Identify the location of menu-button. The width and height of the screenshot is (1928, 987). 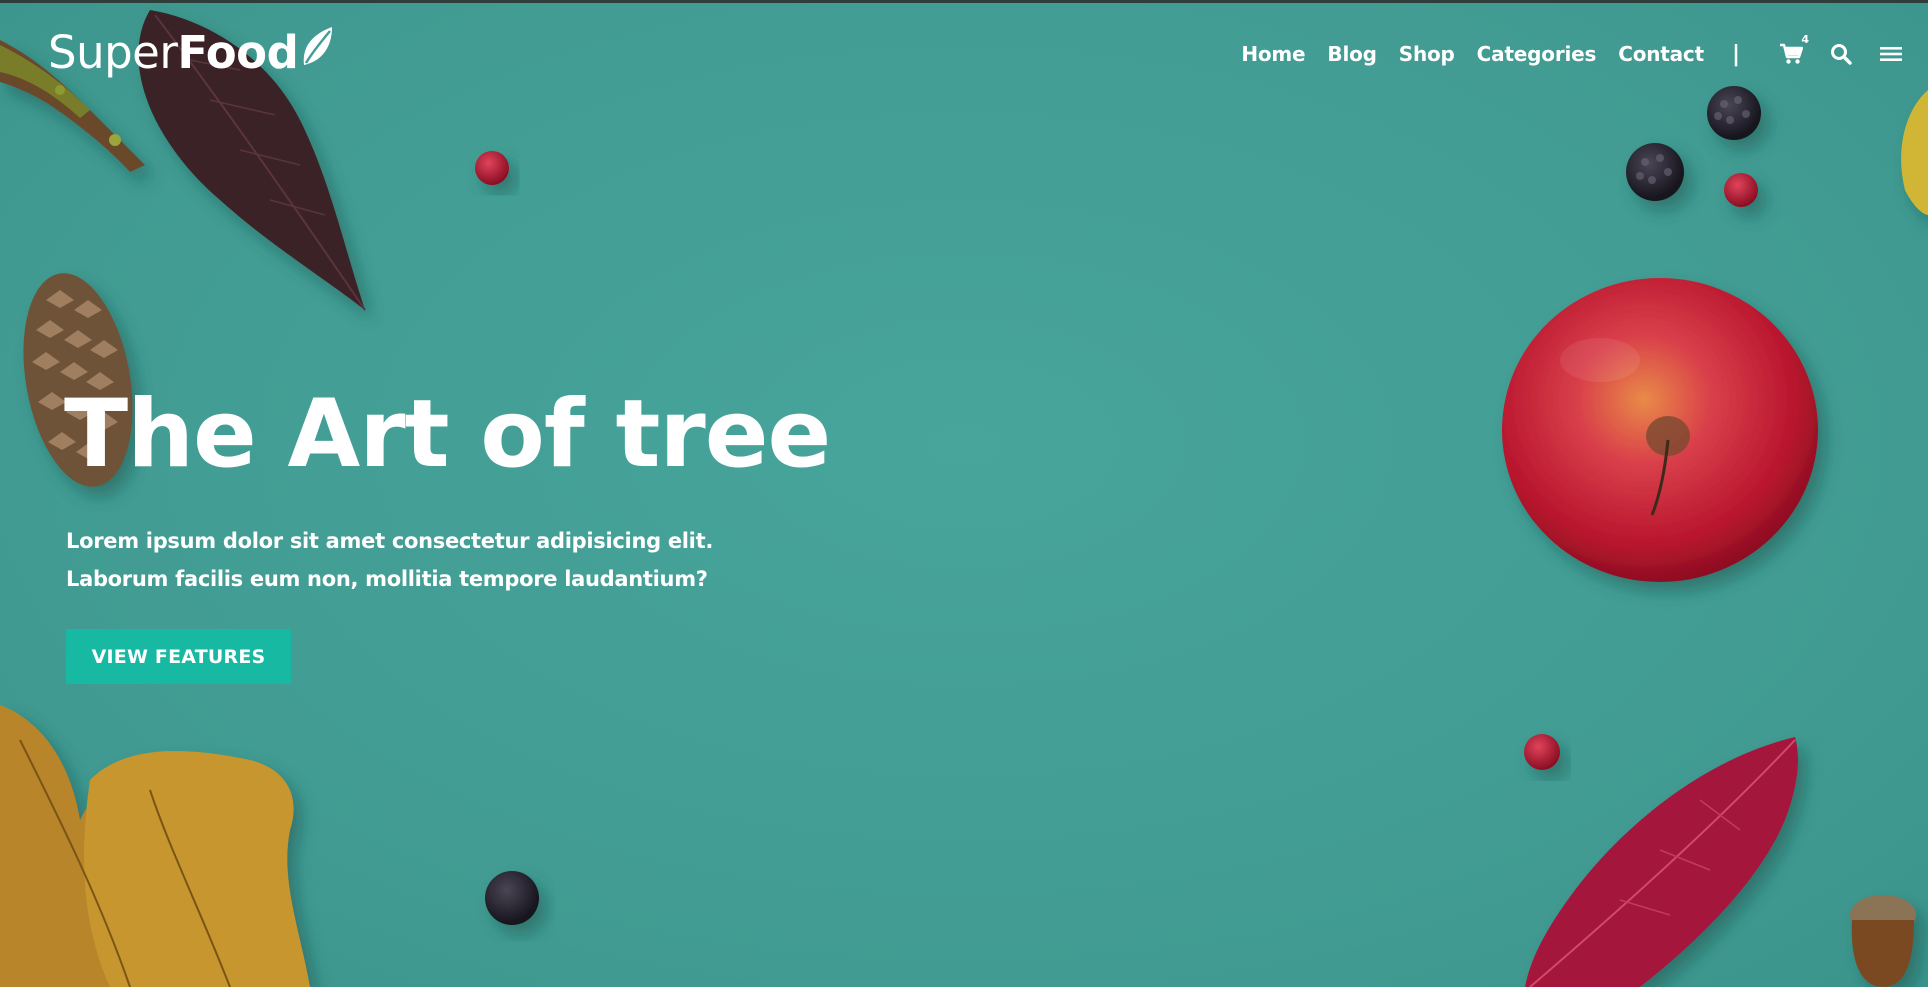
(1891, 54).